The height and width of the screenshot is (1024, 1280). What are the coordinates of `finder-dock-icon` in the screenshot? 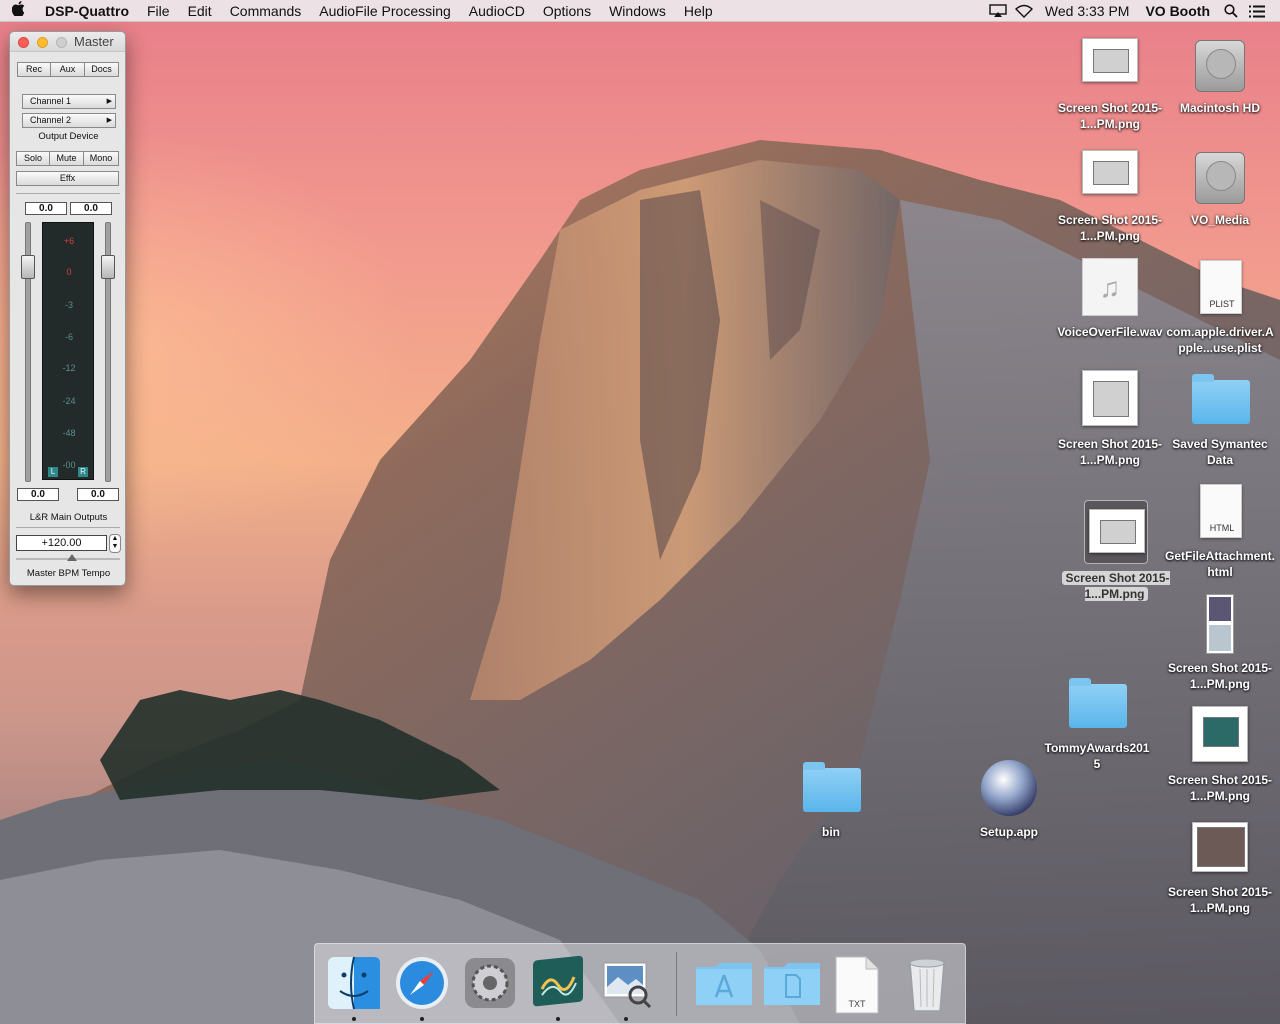 It's located at (354, 988).